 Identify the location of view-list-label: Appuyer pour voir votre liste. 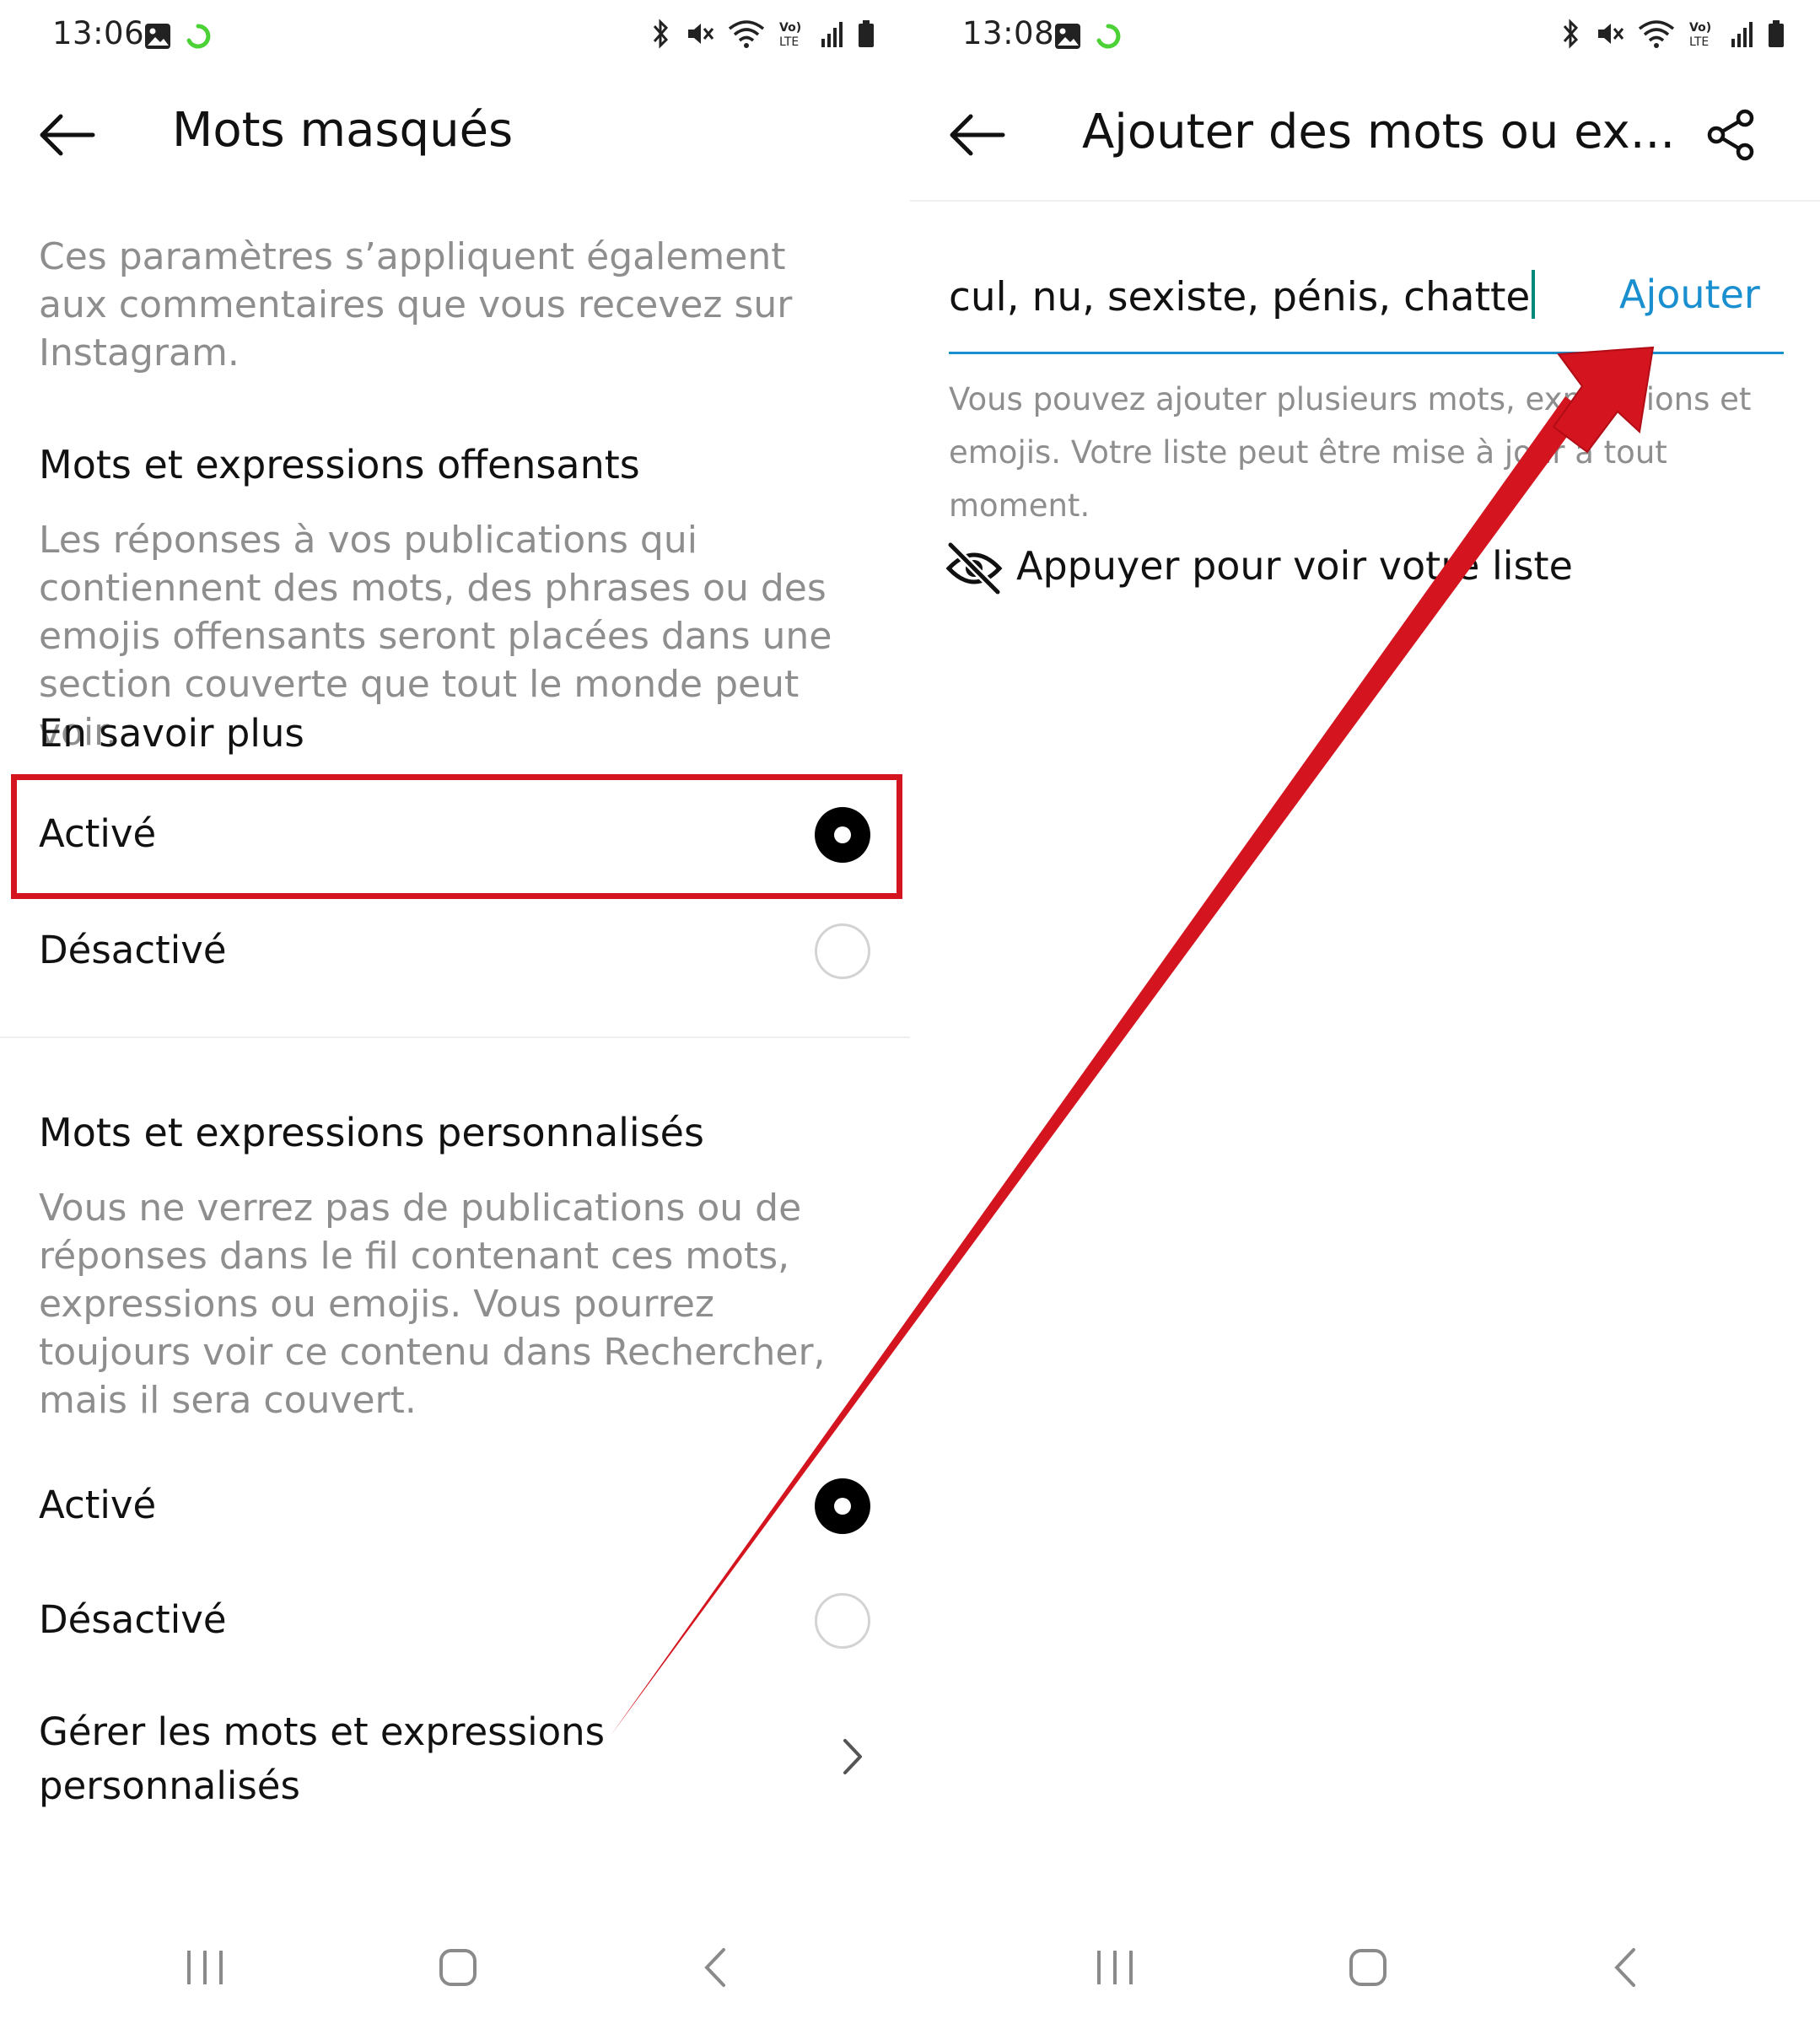
(1294, 566).